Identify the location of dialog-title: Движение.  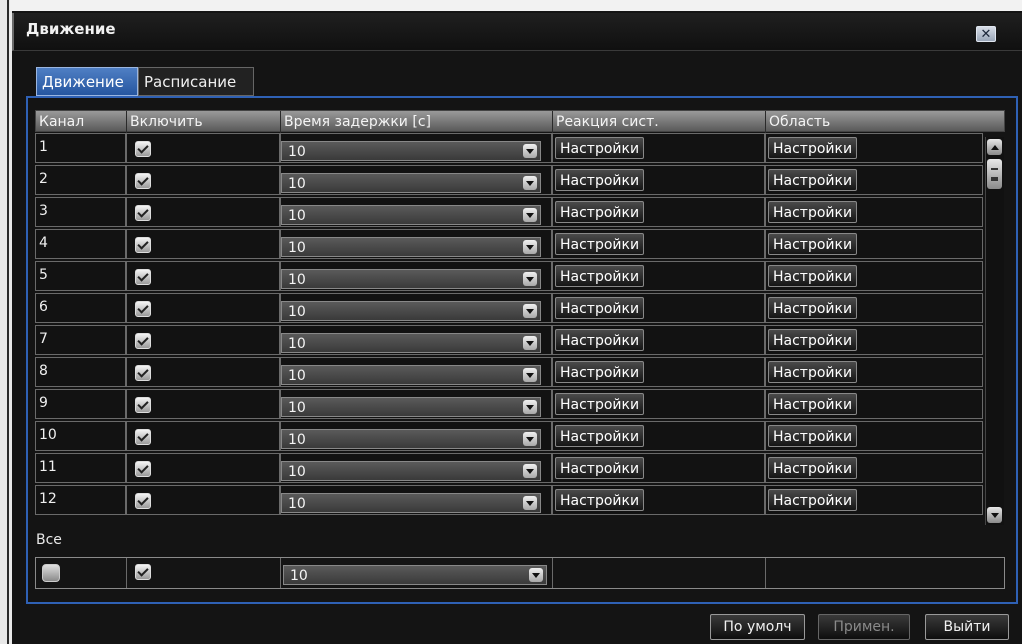
(71, 29).